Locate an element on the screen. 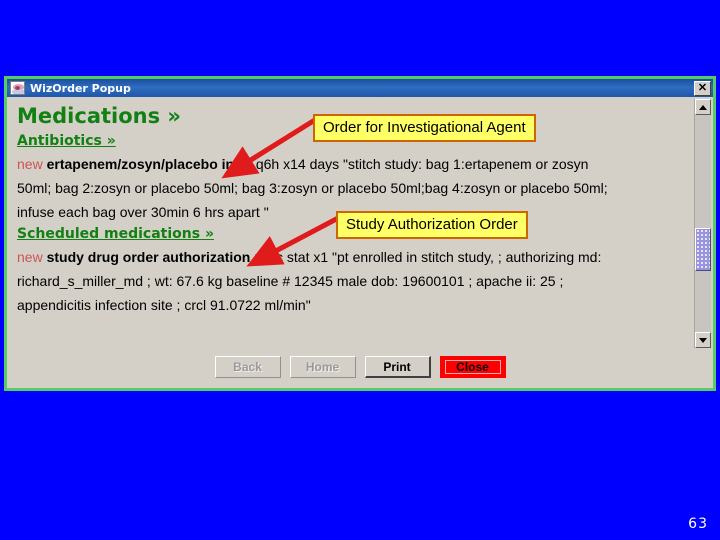  scroll-down-arrow-icon is located at coordinates (703, 340).